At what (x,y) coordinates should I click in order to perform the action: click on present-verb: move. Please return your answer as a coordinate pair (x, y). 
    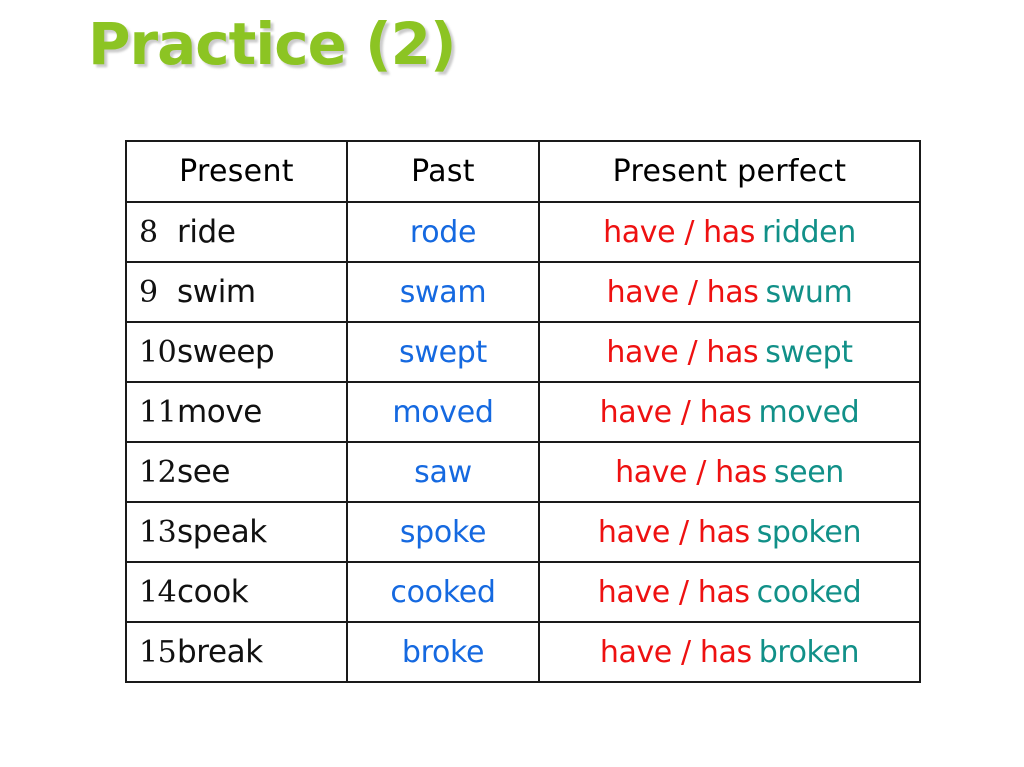
    Looking at the image, I should click on (219, 412).